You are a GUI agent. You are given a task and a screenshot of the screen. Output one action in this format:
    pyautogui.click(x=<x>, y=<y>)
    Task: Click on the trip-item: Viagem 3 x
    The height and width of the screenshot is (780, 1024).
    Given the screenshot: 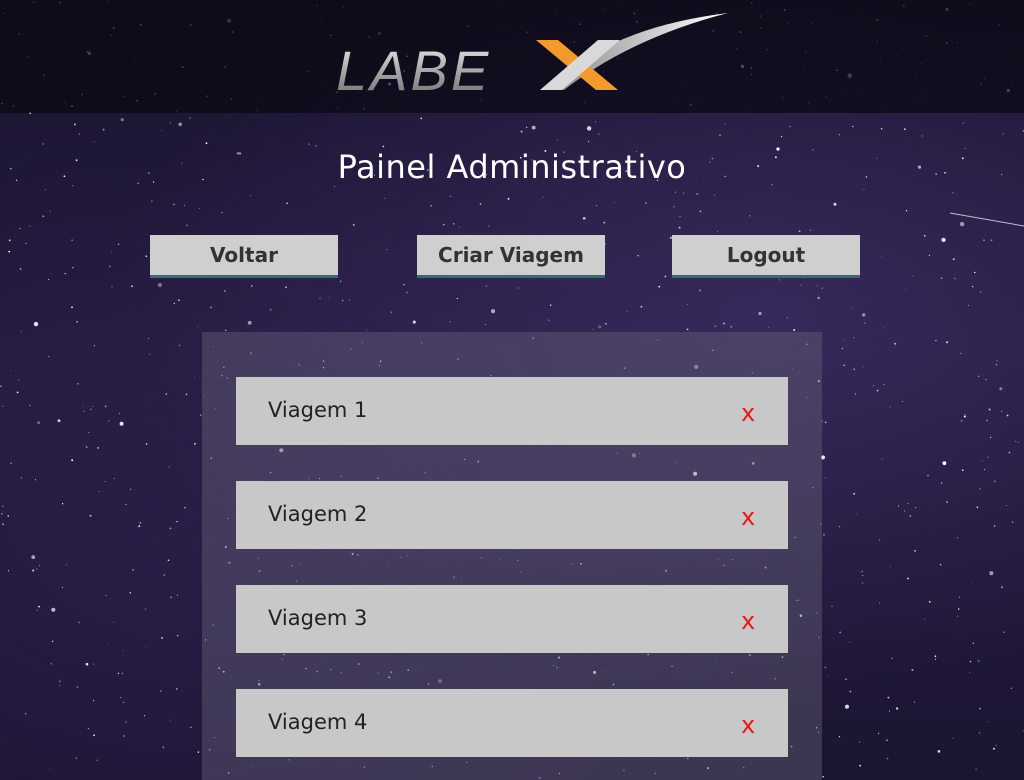 What is the action you would take?
    pyautogui.click(x=512, y=619)
    